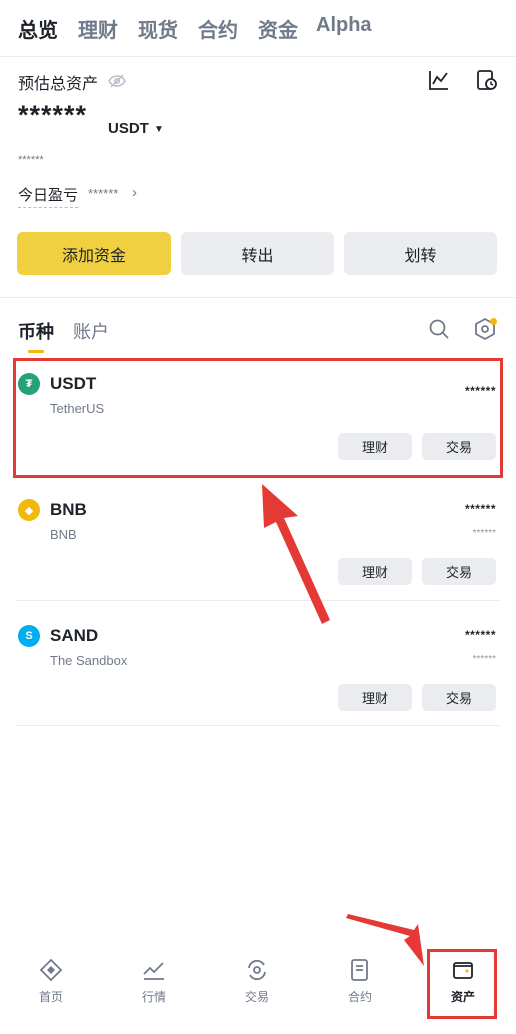  I want to click on arrow-to-usdt, so click(296, 554).